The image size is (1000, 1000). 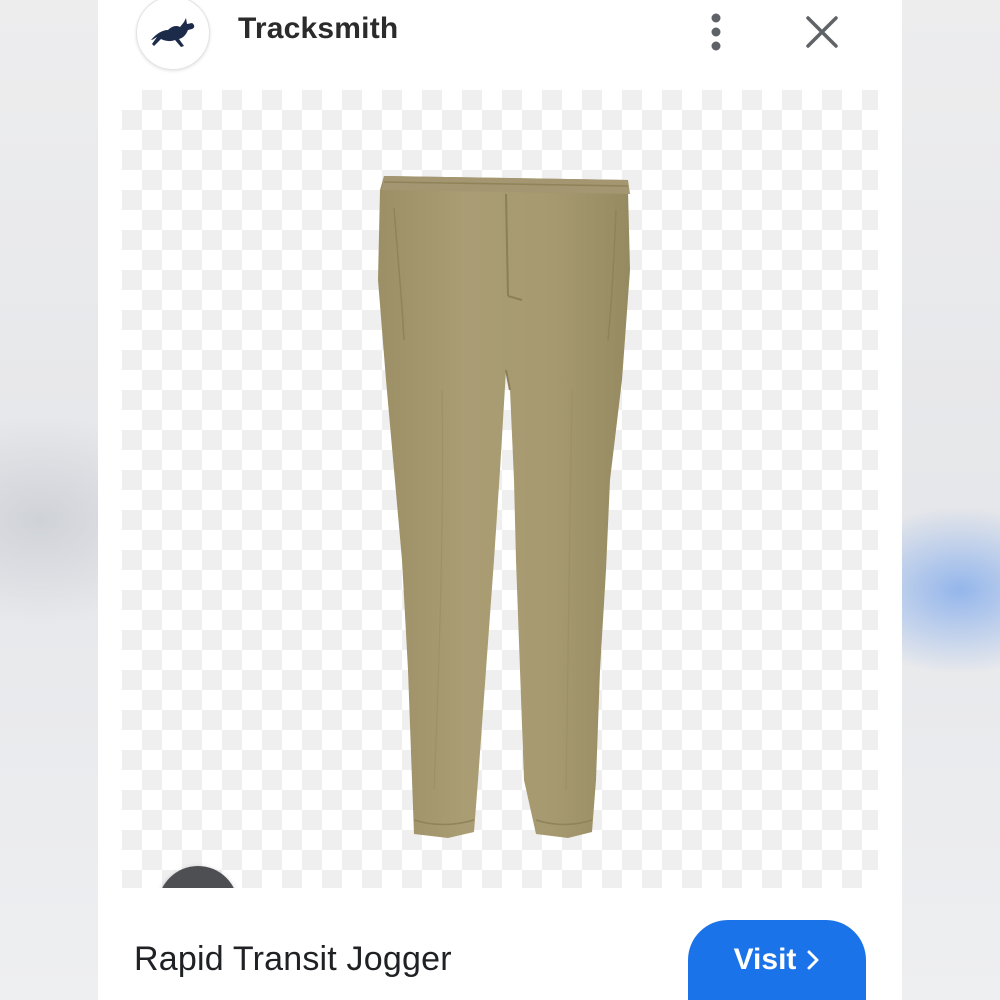 I want to click on running-hare-icon, so click(x=173, y=32).